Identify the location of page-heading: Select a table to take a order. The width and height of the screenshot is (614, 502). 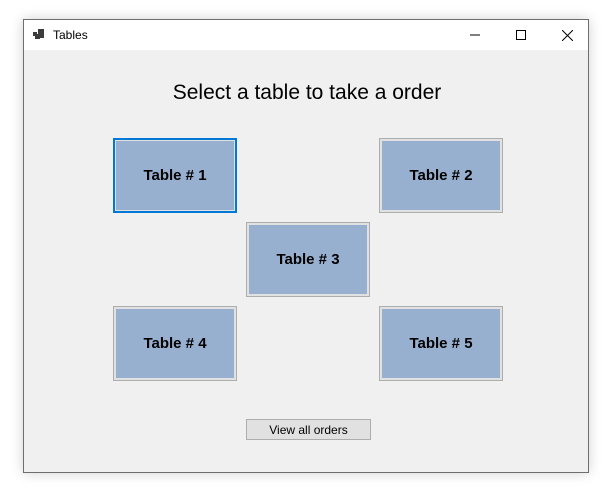
(307, 92).